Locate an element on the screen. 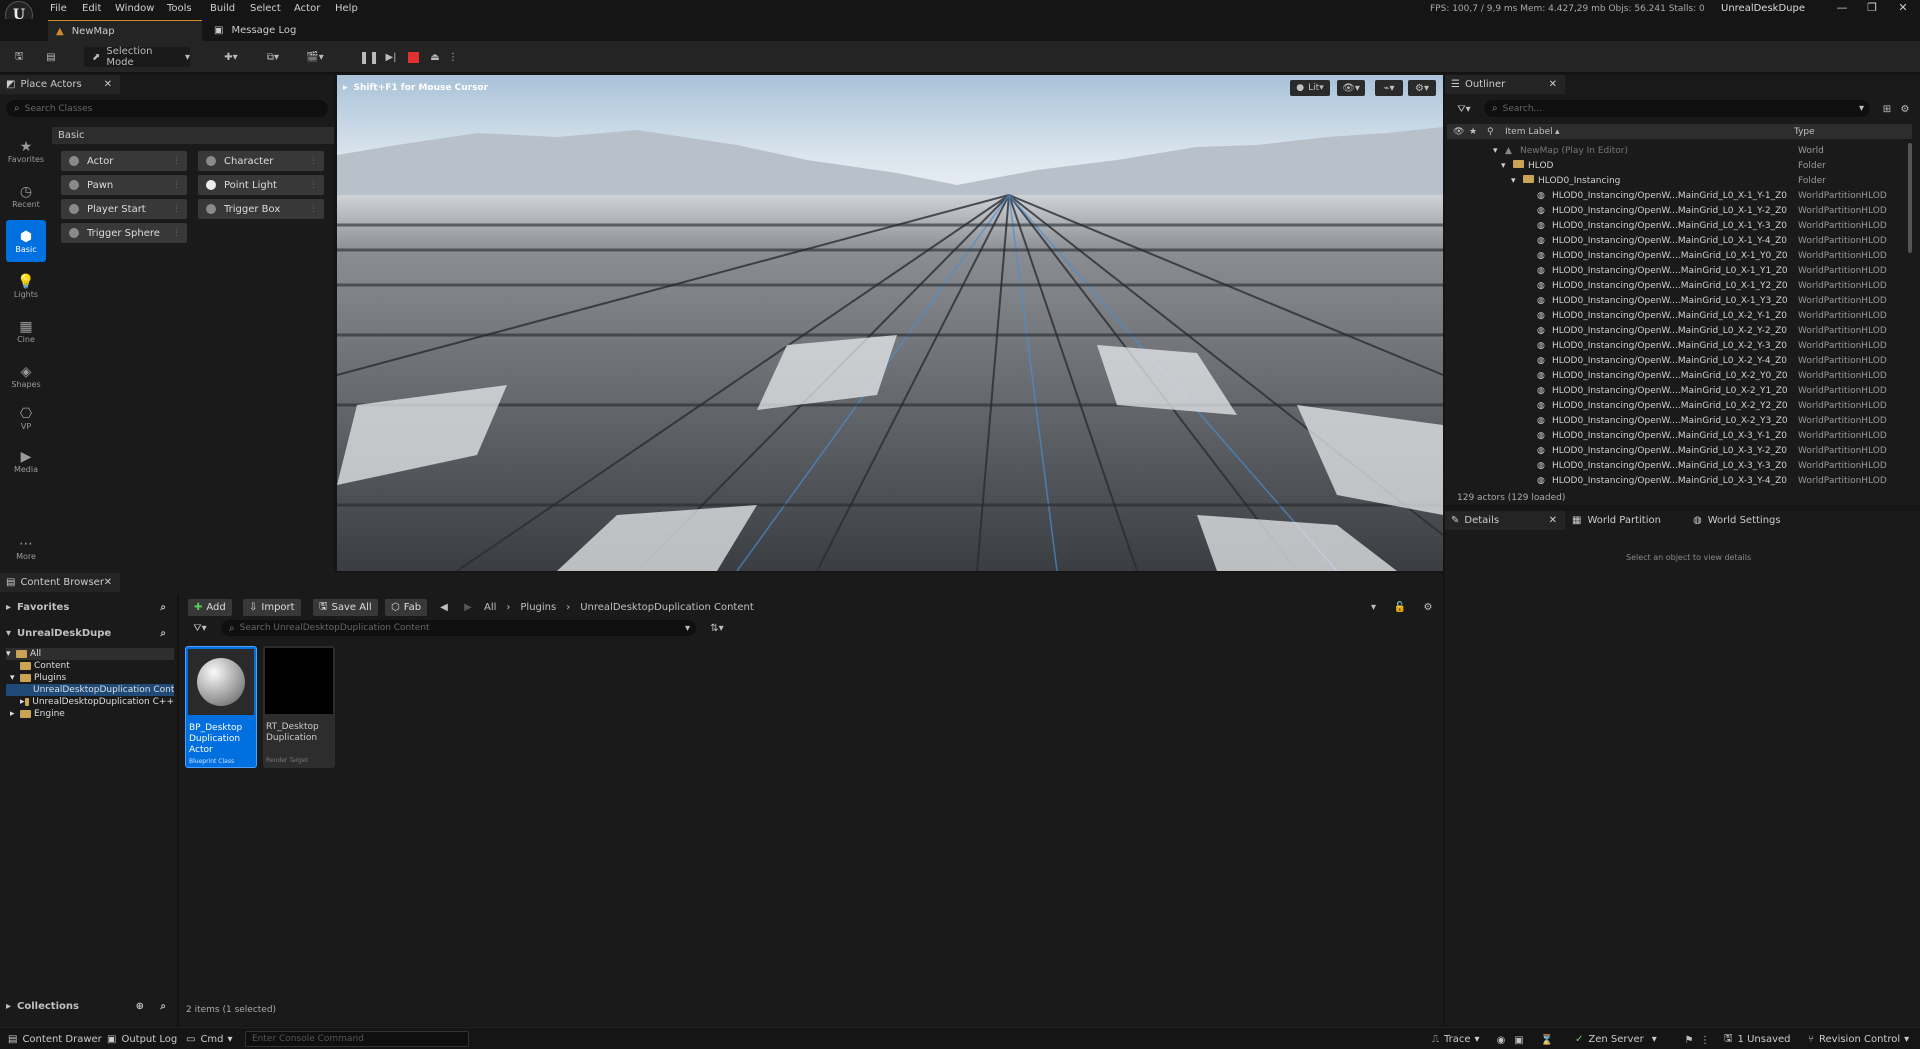 This screenshot has height=1049, width=1920. actor-item-point-light: Point Light ⋮ is located at coordinates (261, 185).